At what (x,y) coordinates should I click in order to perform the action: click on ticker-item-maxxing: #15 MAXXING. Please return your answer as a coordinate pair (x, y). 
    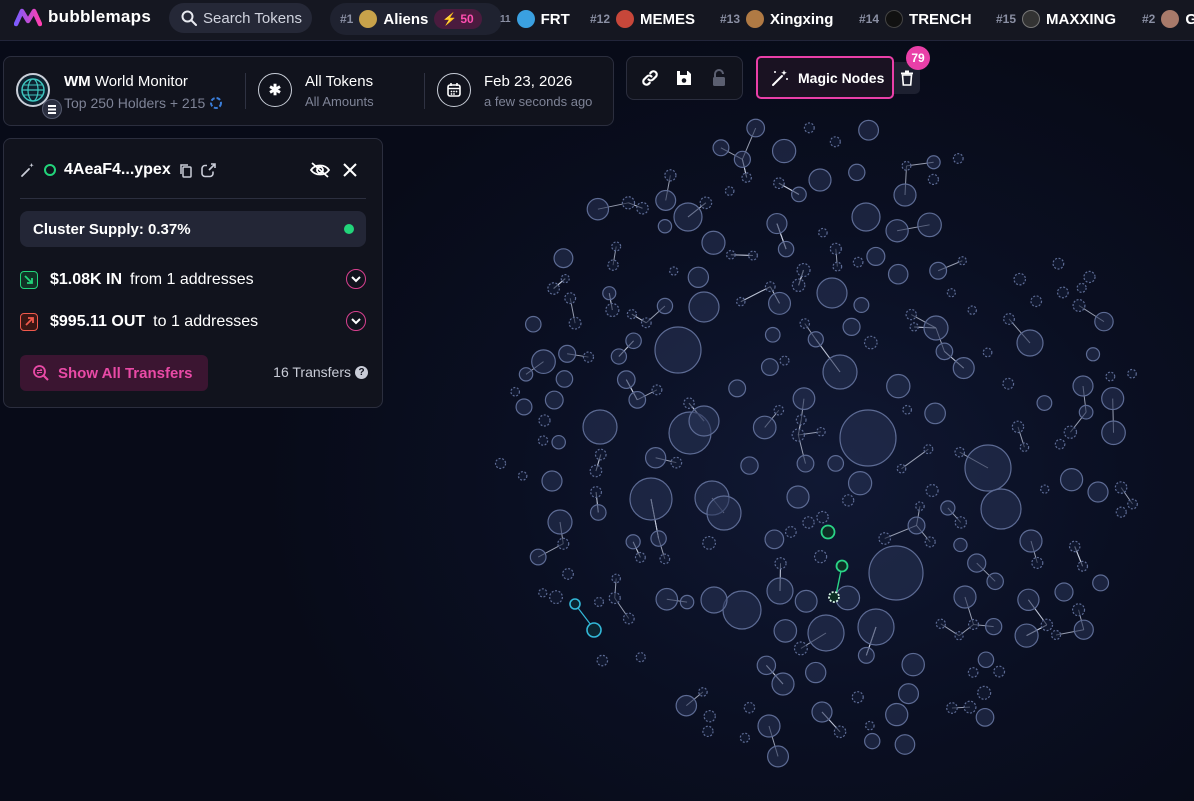
    Looking at the image, I should click on (1056, 19).